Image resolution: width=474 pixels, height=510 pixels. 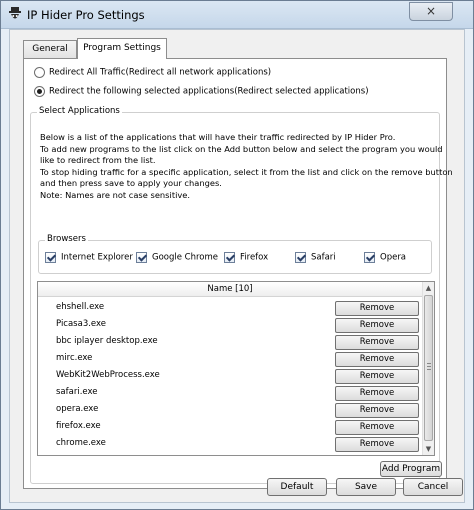 I want to click on list-item: safari.exe Remove, so click(x=230, y=393).